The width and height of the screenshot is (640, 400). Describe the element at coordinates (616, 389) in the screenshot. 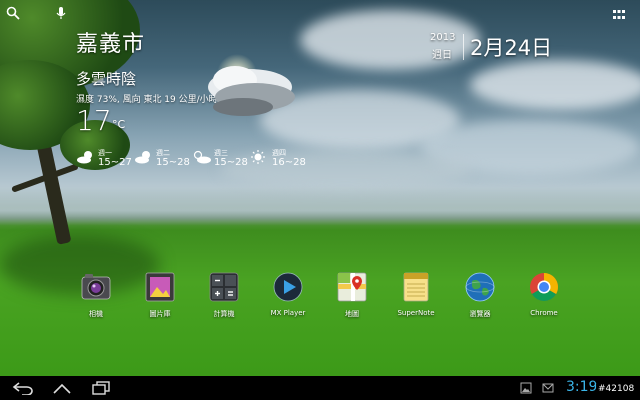

I see `image-watermark: #42108` at that location.